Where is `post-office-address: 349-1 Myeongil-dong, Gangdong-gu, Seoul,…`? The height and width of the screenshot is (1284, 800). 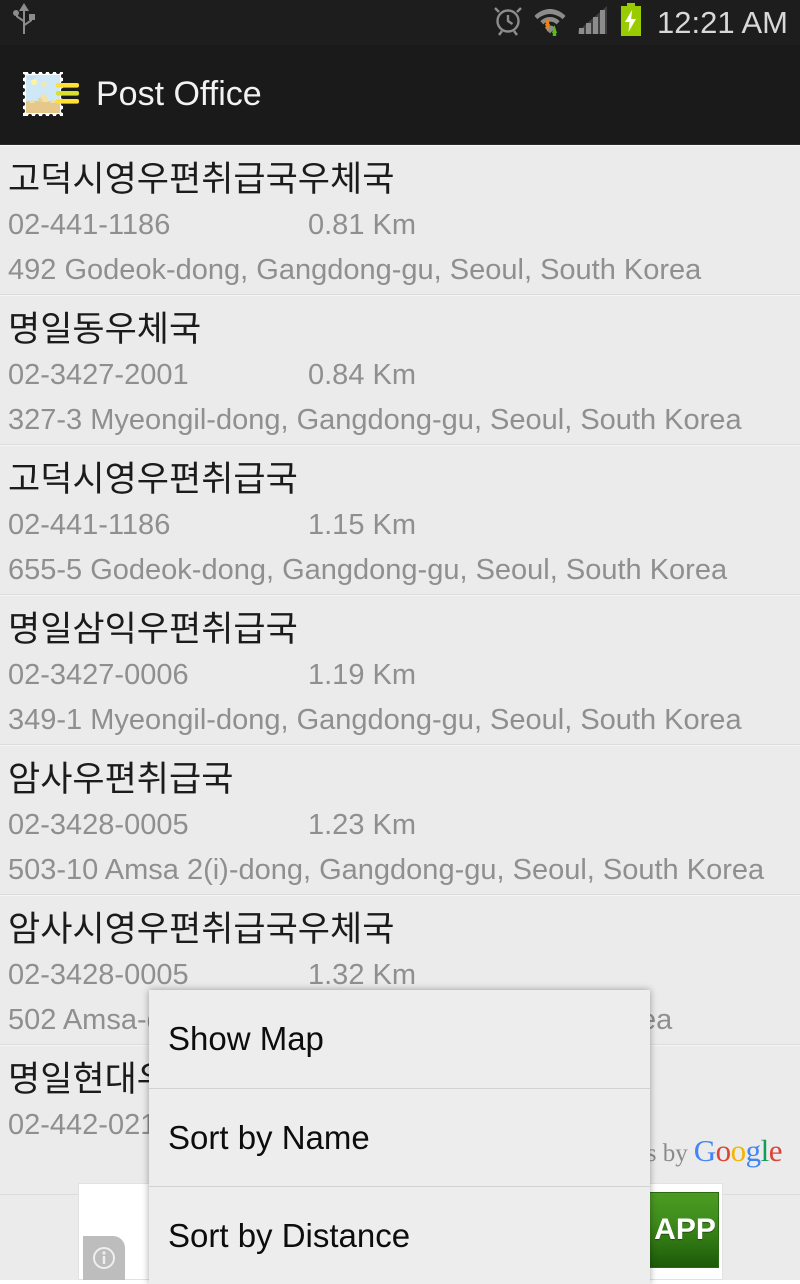 post-office-address: 349-1 Myeongil-dong, Gangdong-gu, Seoul,… is located at coordinates (375, 720).